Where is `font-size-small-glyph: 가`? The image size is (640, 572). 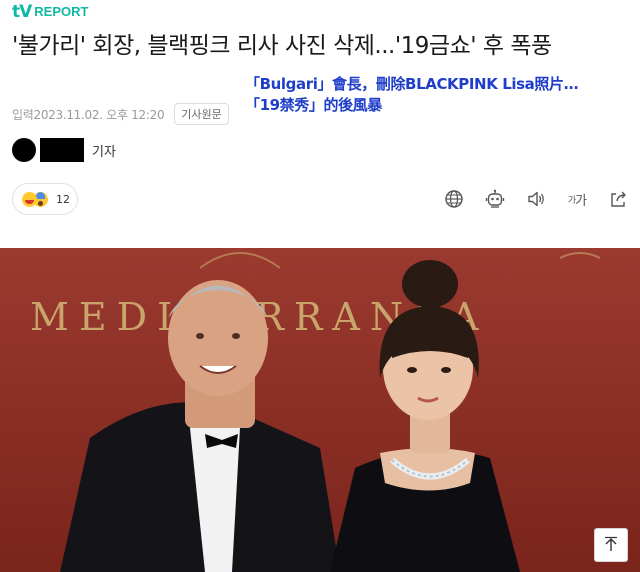
font-size-small-glyph: 가 is located at coordinates (571, 200).